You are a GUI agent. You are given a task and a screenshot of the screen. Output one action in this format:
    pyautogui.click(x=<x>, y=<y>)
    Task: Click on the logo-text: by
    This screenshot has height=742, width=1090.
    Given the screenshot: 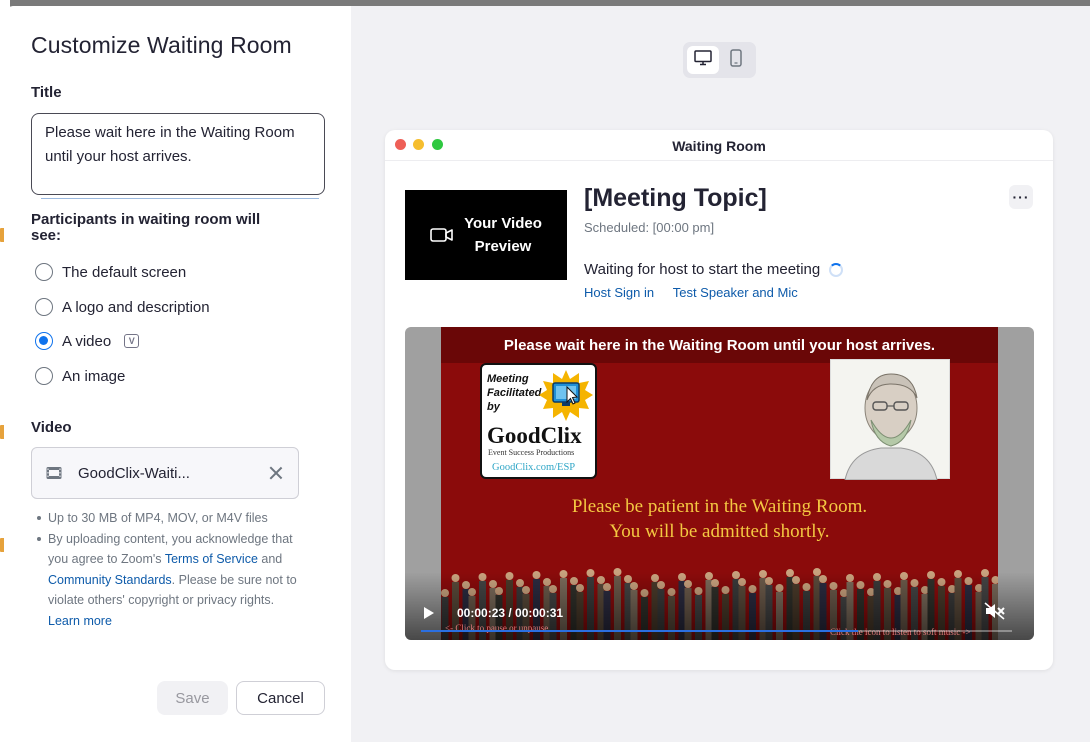 What is the action you would take?
    pyautogui.click(x=493, y=407)
    